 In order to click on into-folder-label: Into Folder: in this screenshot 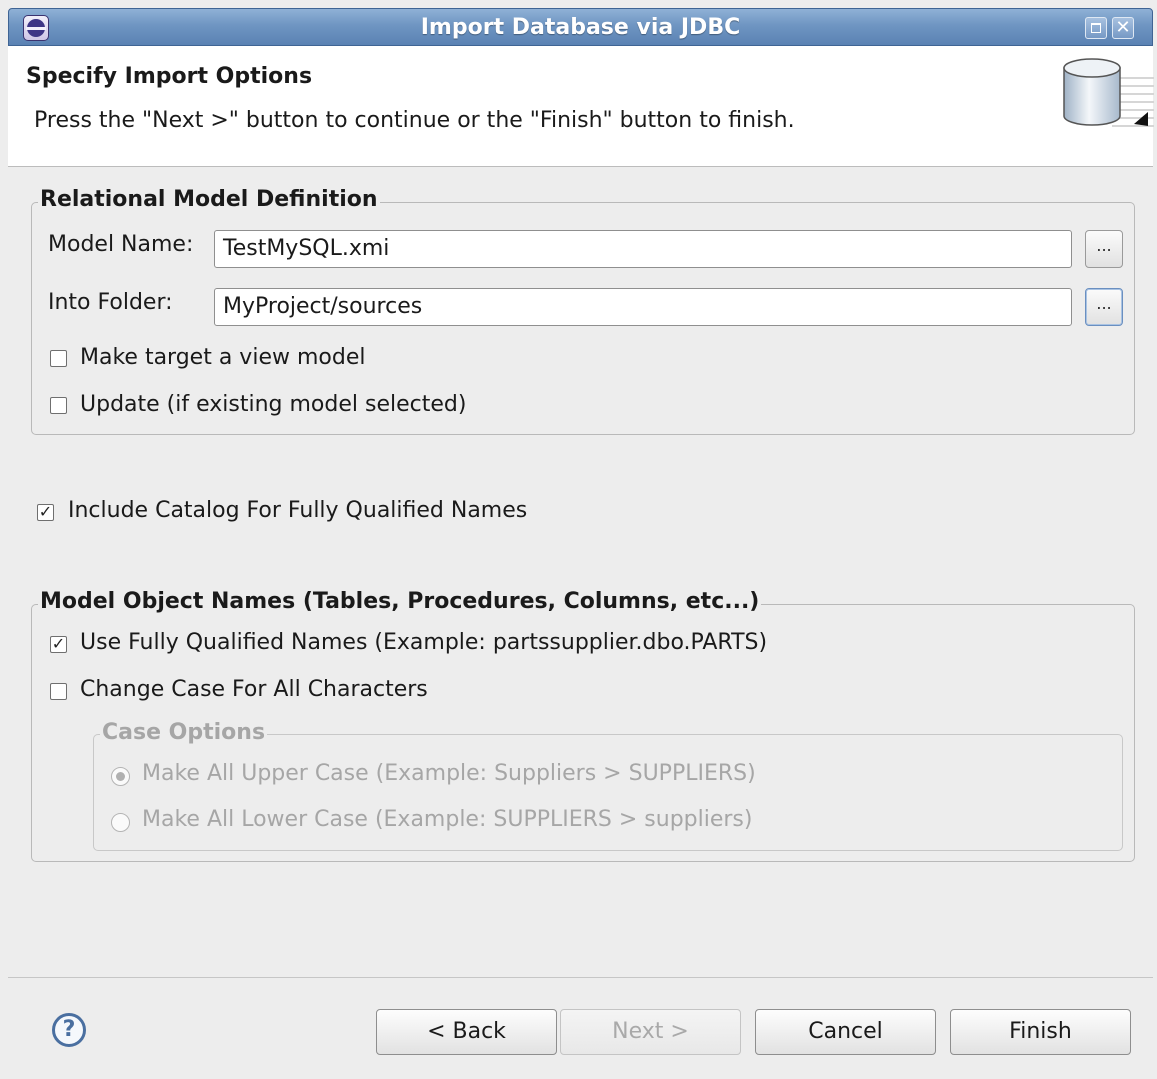, I will do `click(110, 302)`.